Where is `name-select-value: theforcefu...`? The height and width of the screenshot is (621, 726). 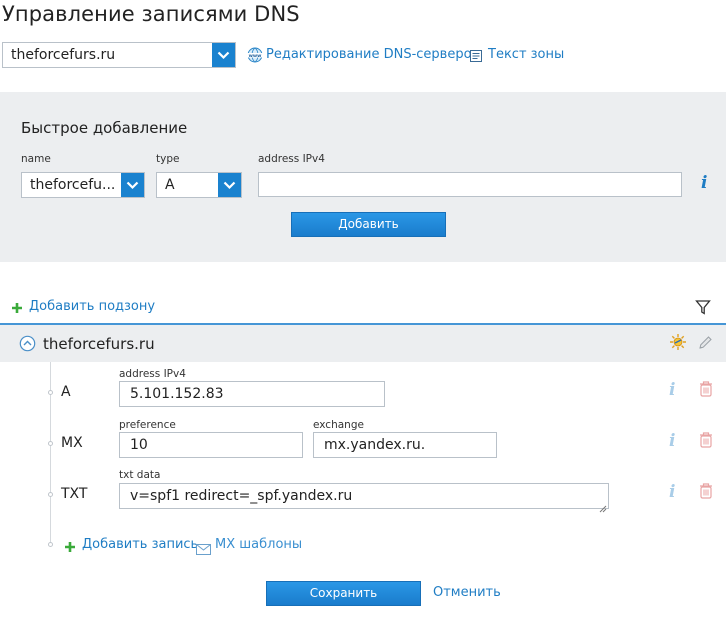 name-select-value: theforcefu... is located at coordinates (73, 185).